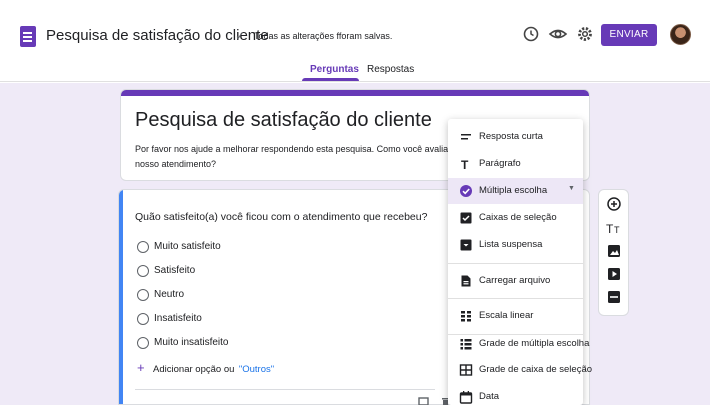 The height and width of the screenshot is (405, 710). What do you see at coordinates (256, 369) in the screenshot?
I see `add-other-link: "Outros"` at bounding box center [256, 369].